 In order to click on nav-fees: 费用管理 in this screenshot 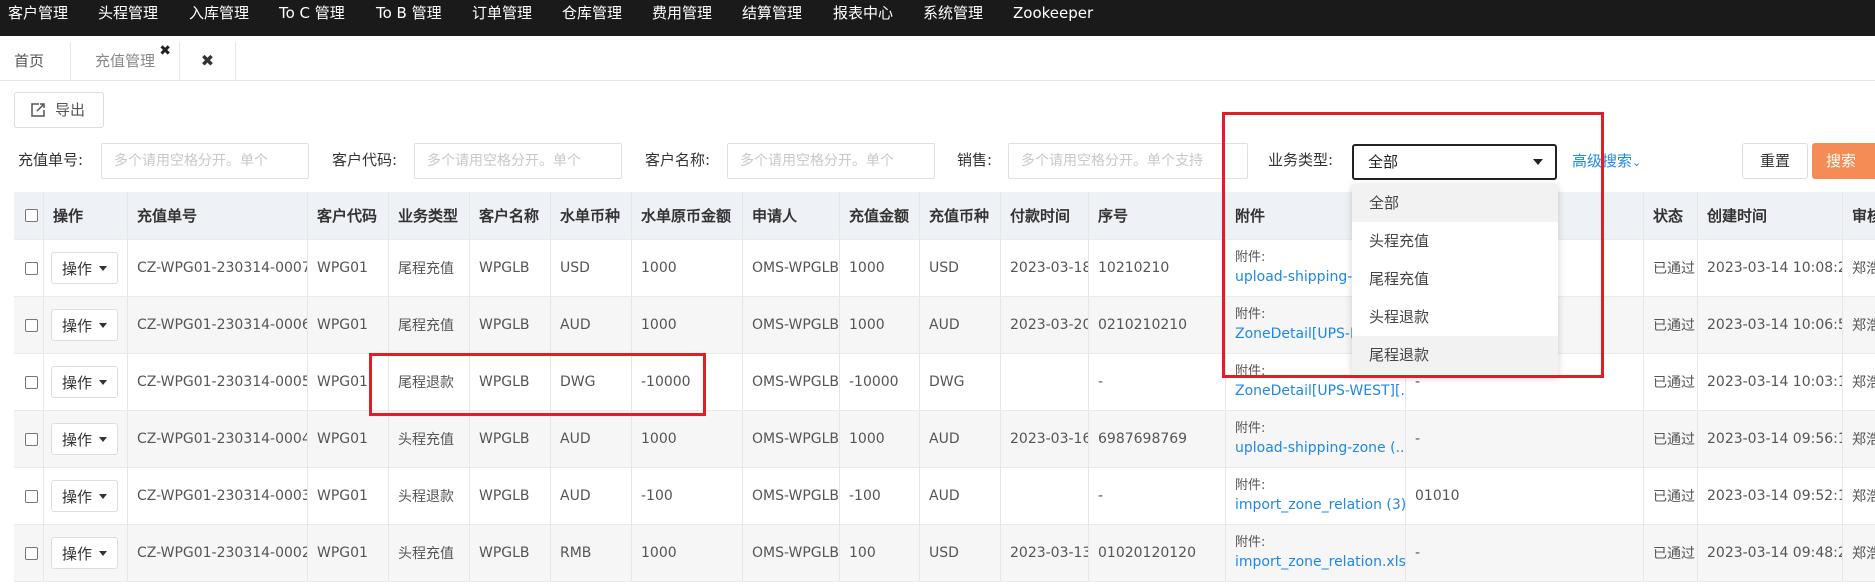, I will do `click(682, 13)`.